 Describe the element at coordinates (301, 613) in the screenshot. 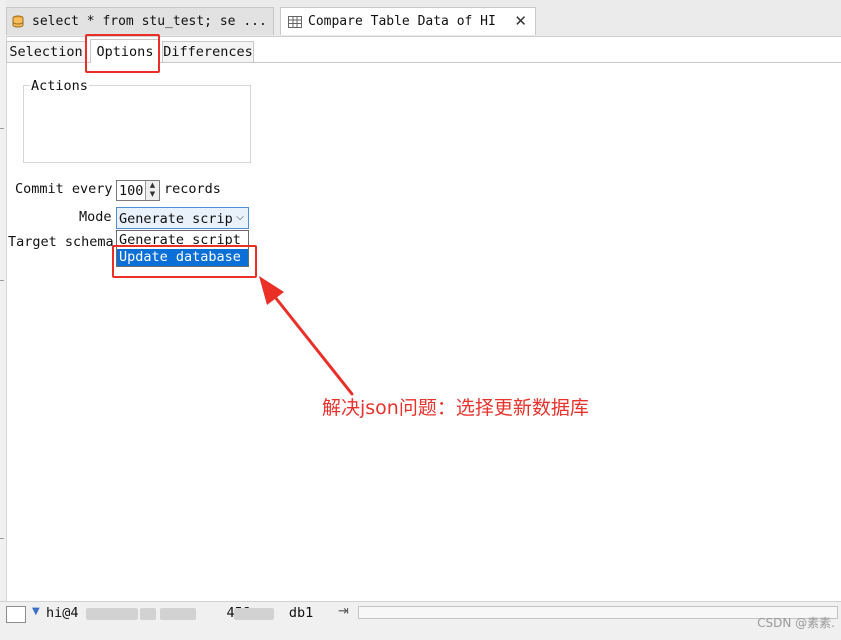

I see `connection-end: db1` at that location.